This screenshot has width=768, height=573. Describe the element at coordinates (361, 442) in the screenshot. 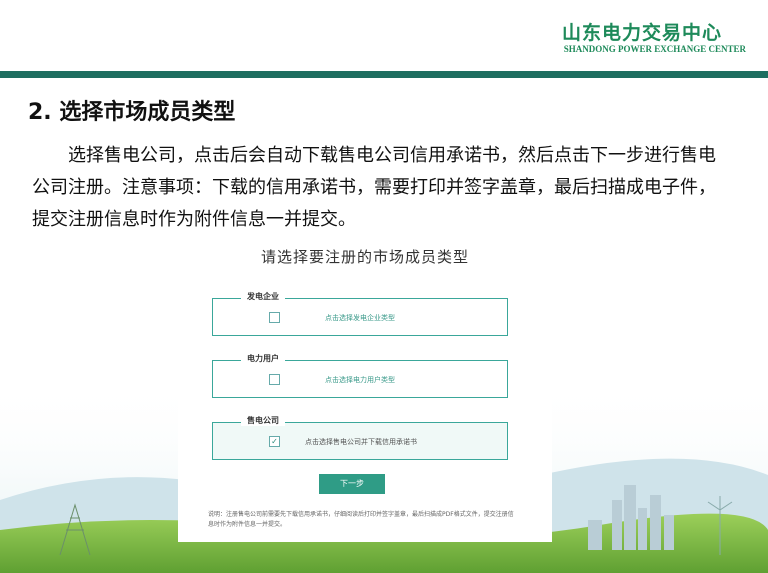

I see `option-text: 点击选择售电公司并下载信用承诺书` at that location.